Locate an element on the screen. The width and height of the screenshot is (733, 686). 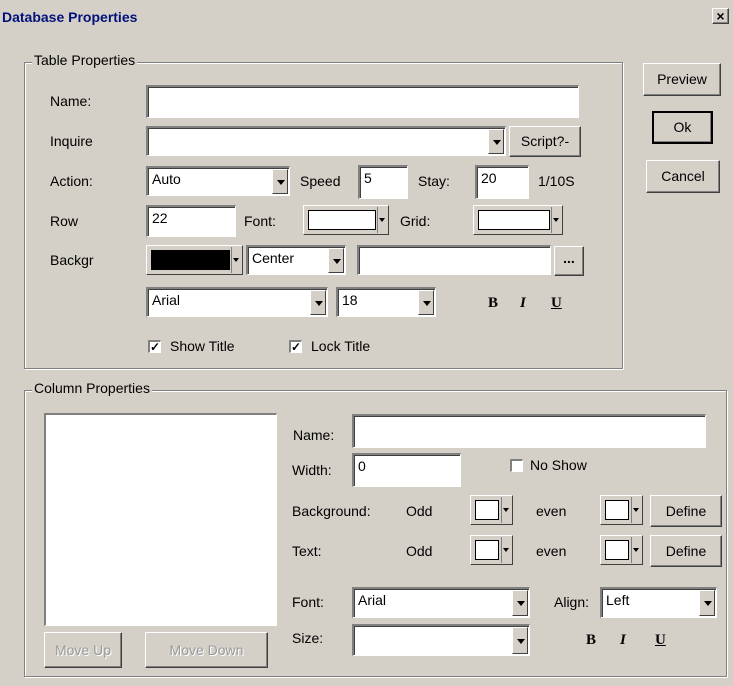
background-even-color-picker is located at coordinates (621, 510).